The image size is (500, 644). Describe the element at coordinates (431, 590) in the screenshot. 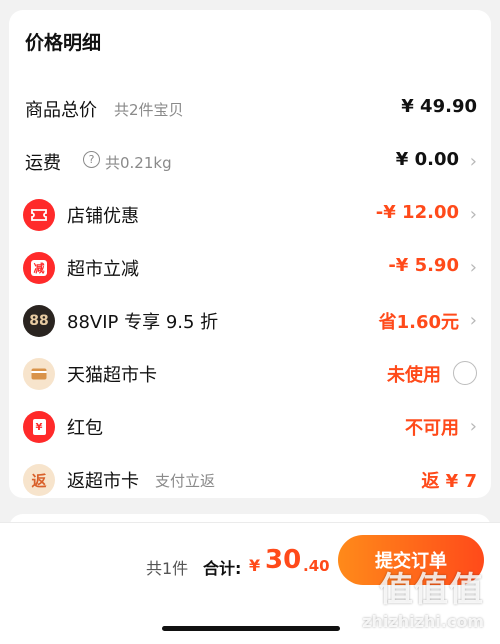

I see `watermark-logo: 值值值` at that location.